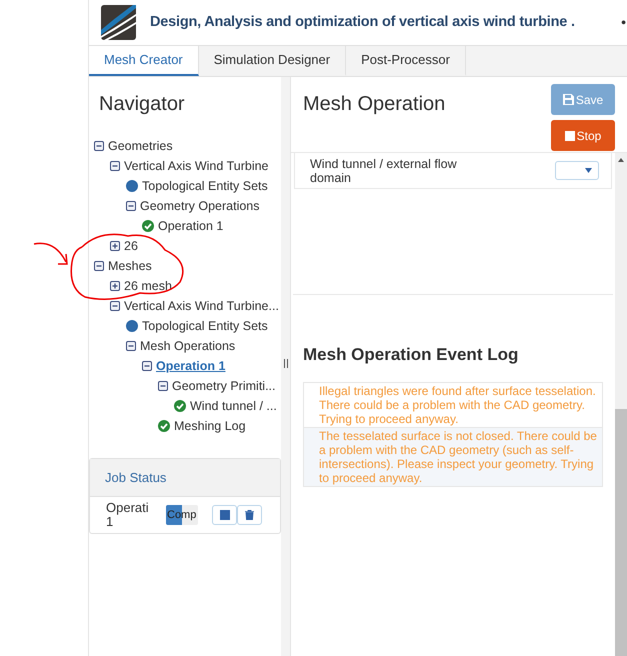 The image size is (627, 656). What do you see at coordinates (568, 99) in the screenshot?
I see `floppy-icon` at bounding box center [568, 99].